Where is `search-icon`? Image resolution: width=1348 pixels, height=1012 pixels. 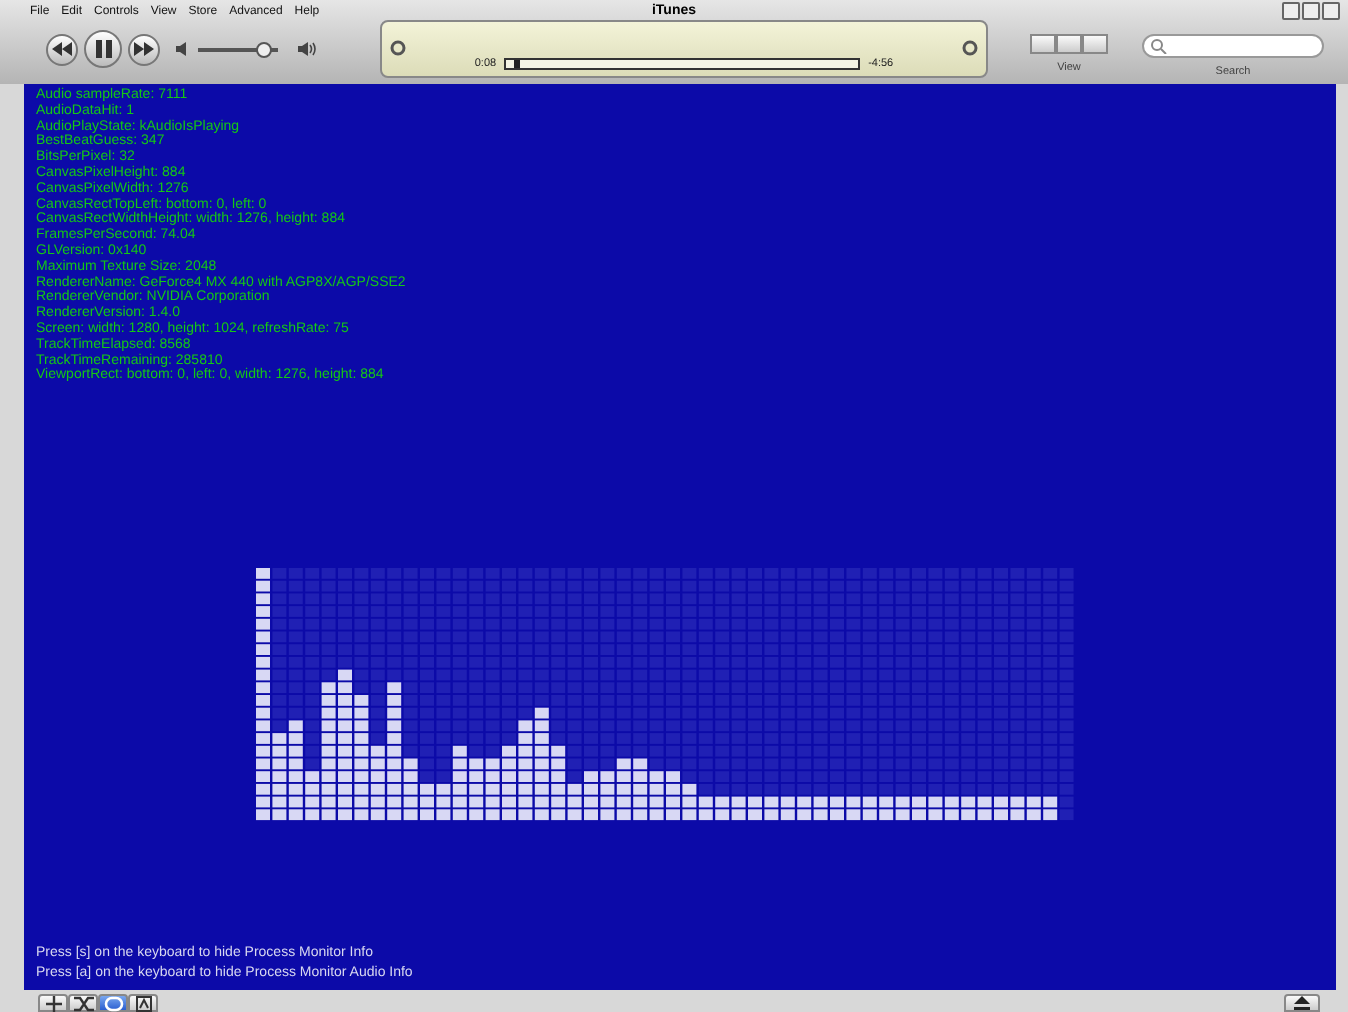 search-icon is located at coordinates (1159, 46).